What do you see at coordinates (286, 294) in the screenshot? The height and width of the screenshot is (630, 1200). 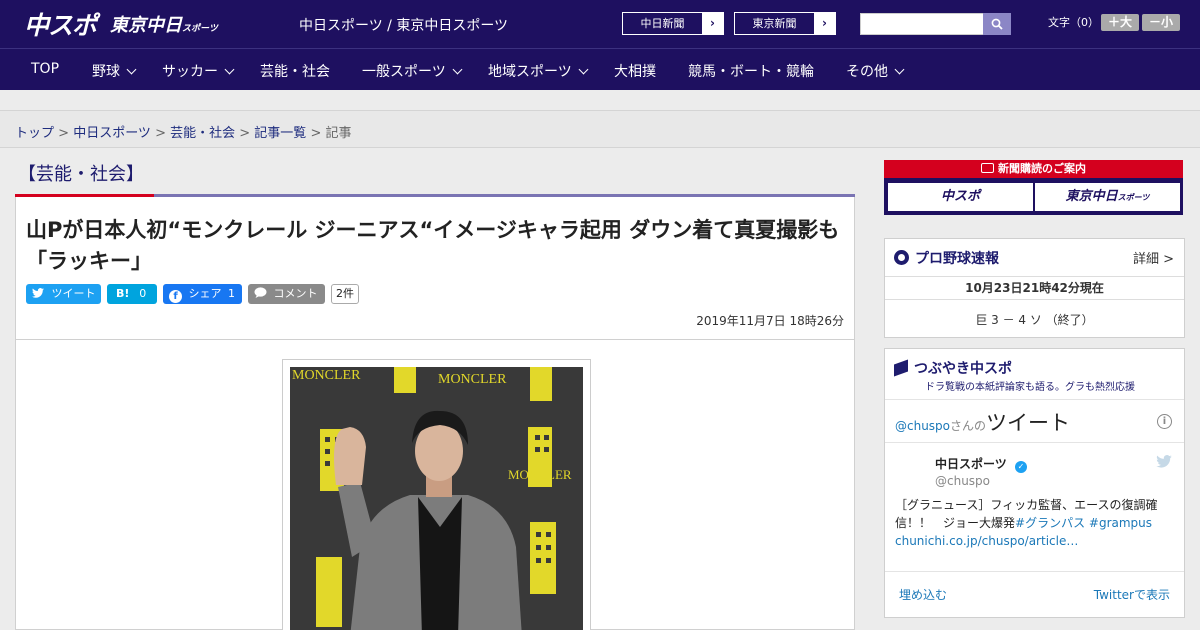 I see `comment-button: コメント` at bounding box center [286, 294].